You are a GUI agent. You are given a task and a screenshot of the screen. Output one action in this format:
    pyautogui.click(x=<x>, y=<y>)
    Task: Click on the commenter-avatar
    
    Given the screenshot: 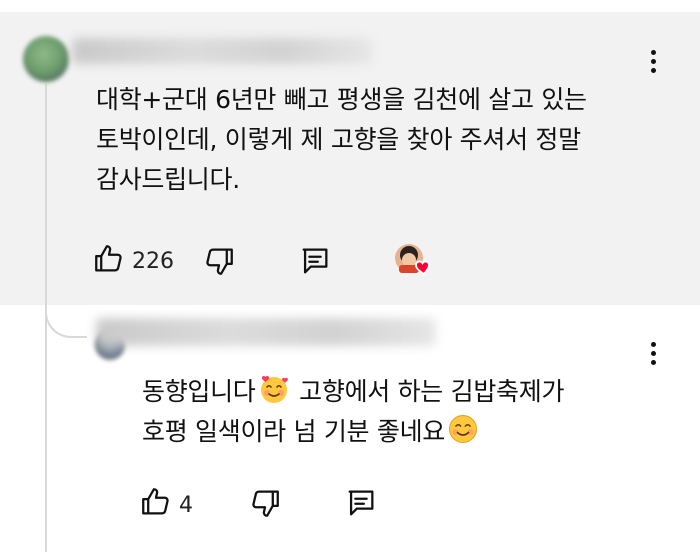 What is the action you would take?
    pyautogui.click(x=46, y=59)
    